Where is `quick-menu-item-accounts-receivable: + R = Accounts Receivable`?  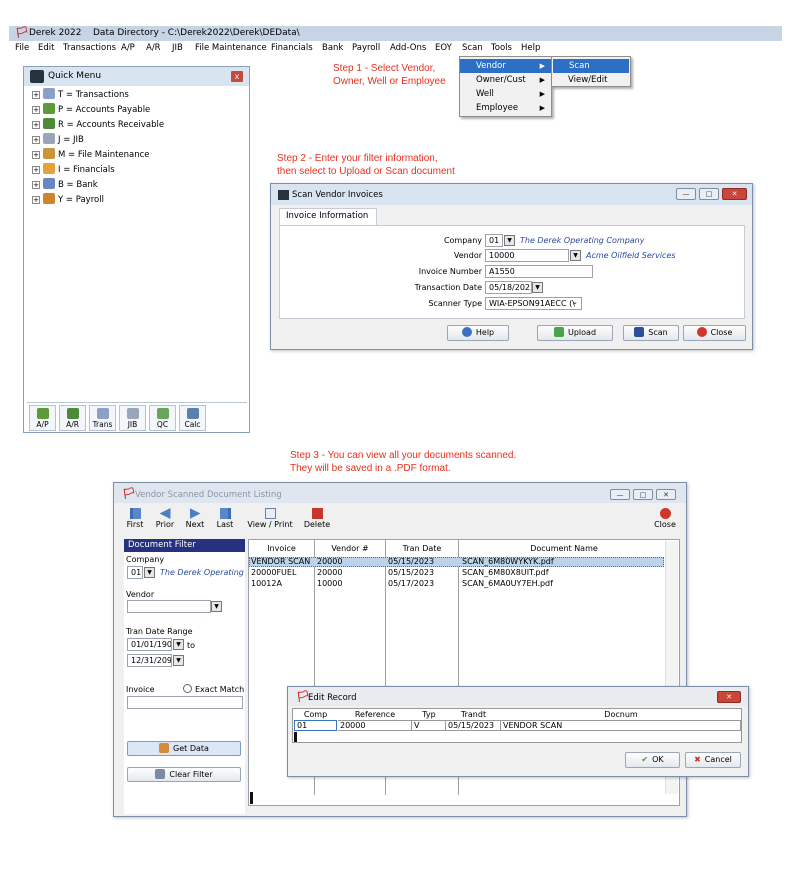 quick-menu-item-accounts-receivable: + R = Accounts Receivable is located at coordinates (98, 125).